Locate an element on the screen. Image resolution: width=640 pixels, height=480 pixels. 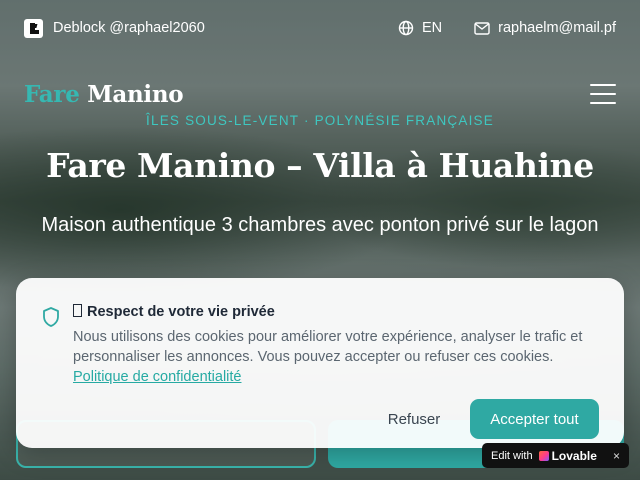
edit-with-lovable-badge: Edit with Lovable × is located at coordinates (555, 455).